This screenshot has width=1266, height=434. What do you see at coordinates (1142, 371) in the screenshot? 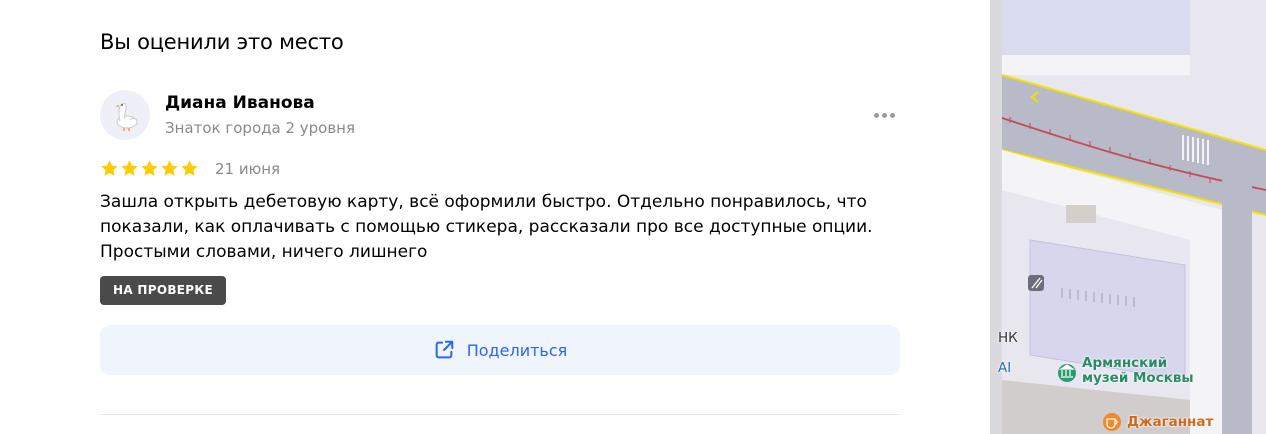
I see `map-poi-museum: Армянский музей Москвы` at bounding box center [1142, 371].